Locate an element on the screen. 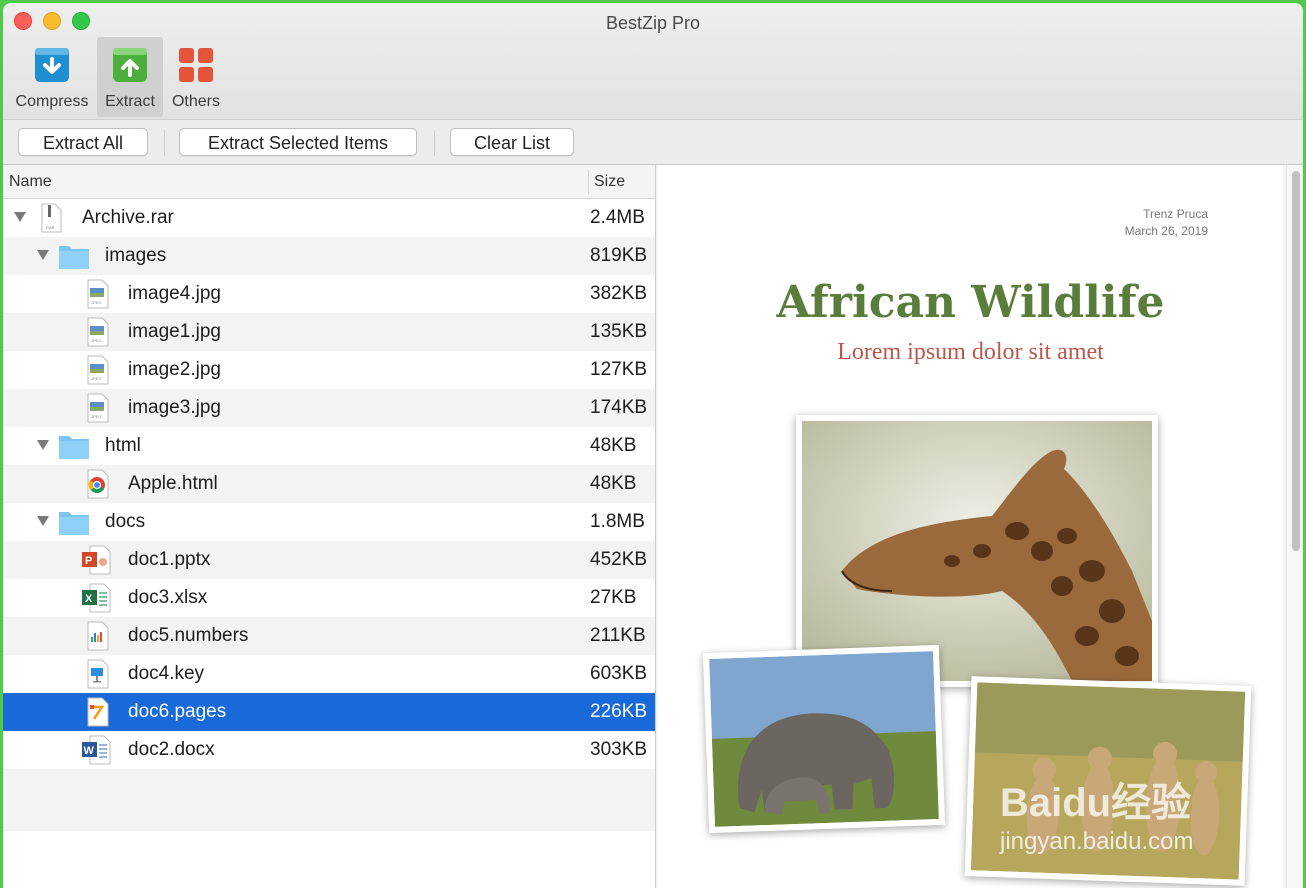 The image size is (1306, 888). empty-row is located at coordinates (329, 800).